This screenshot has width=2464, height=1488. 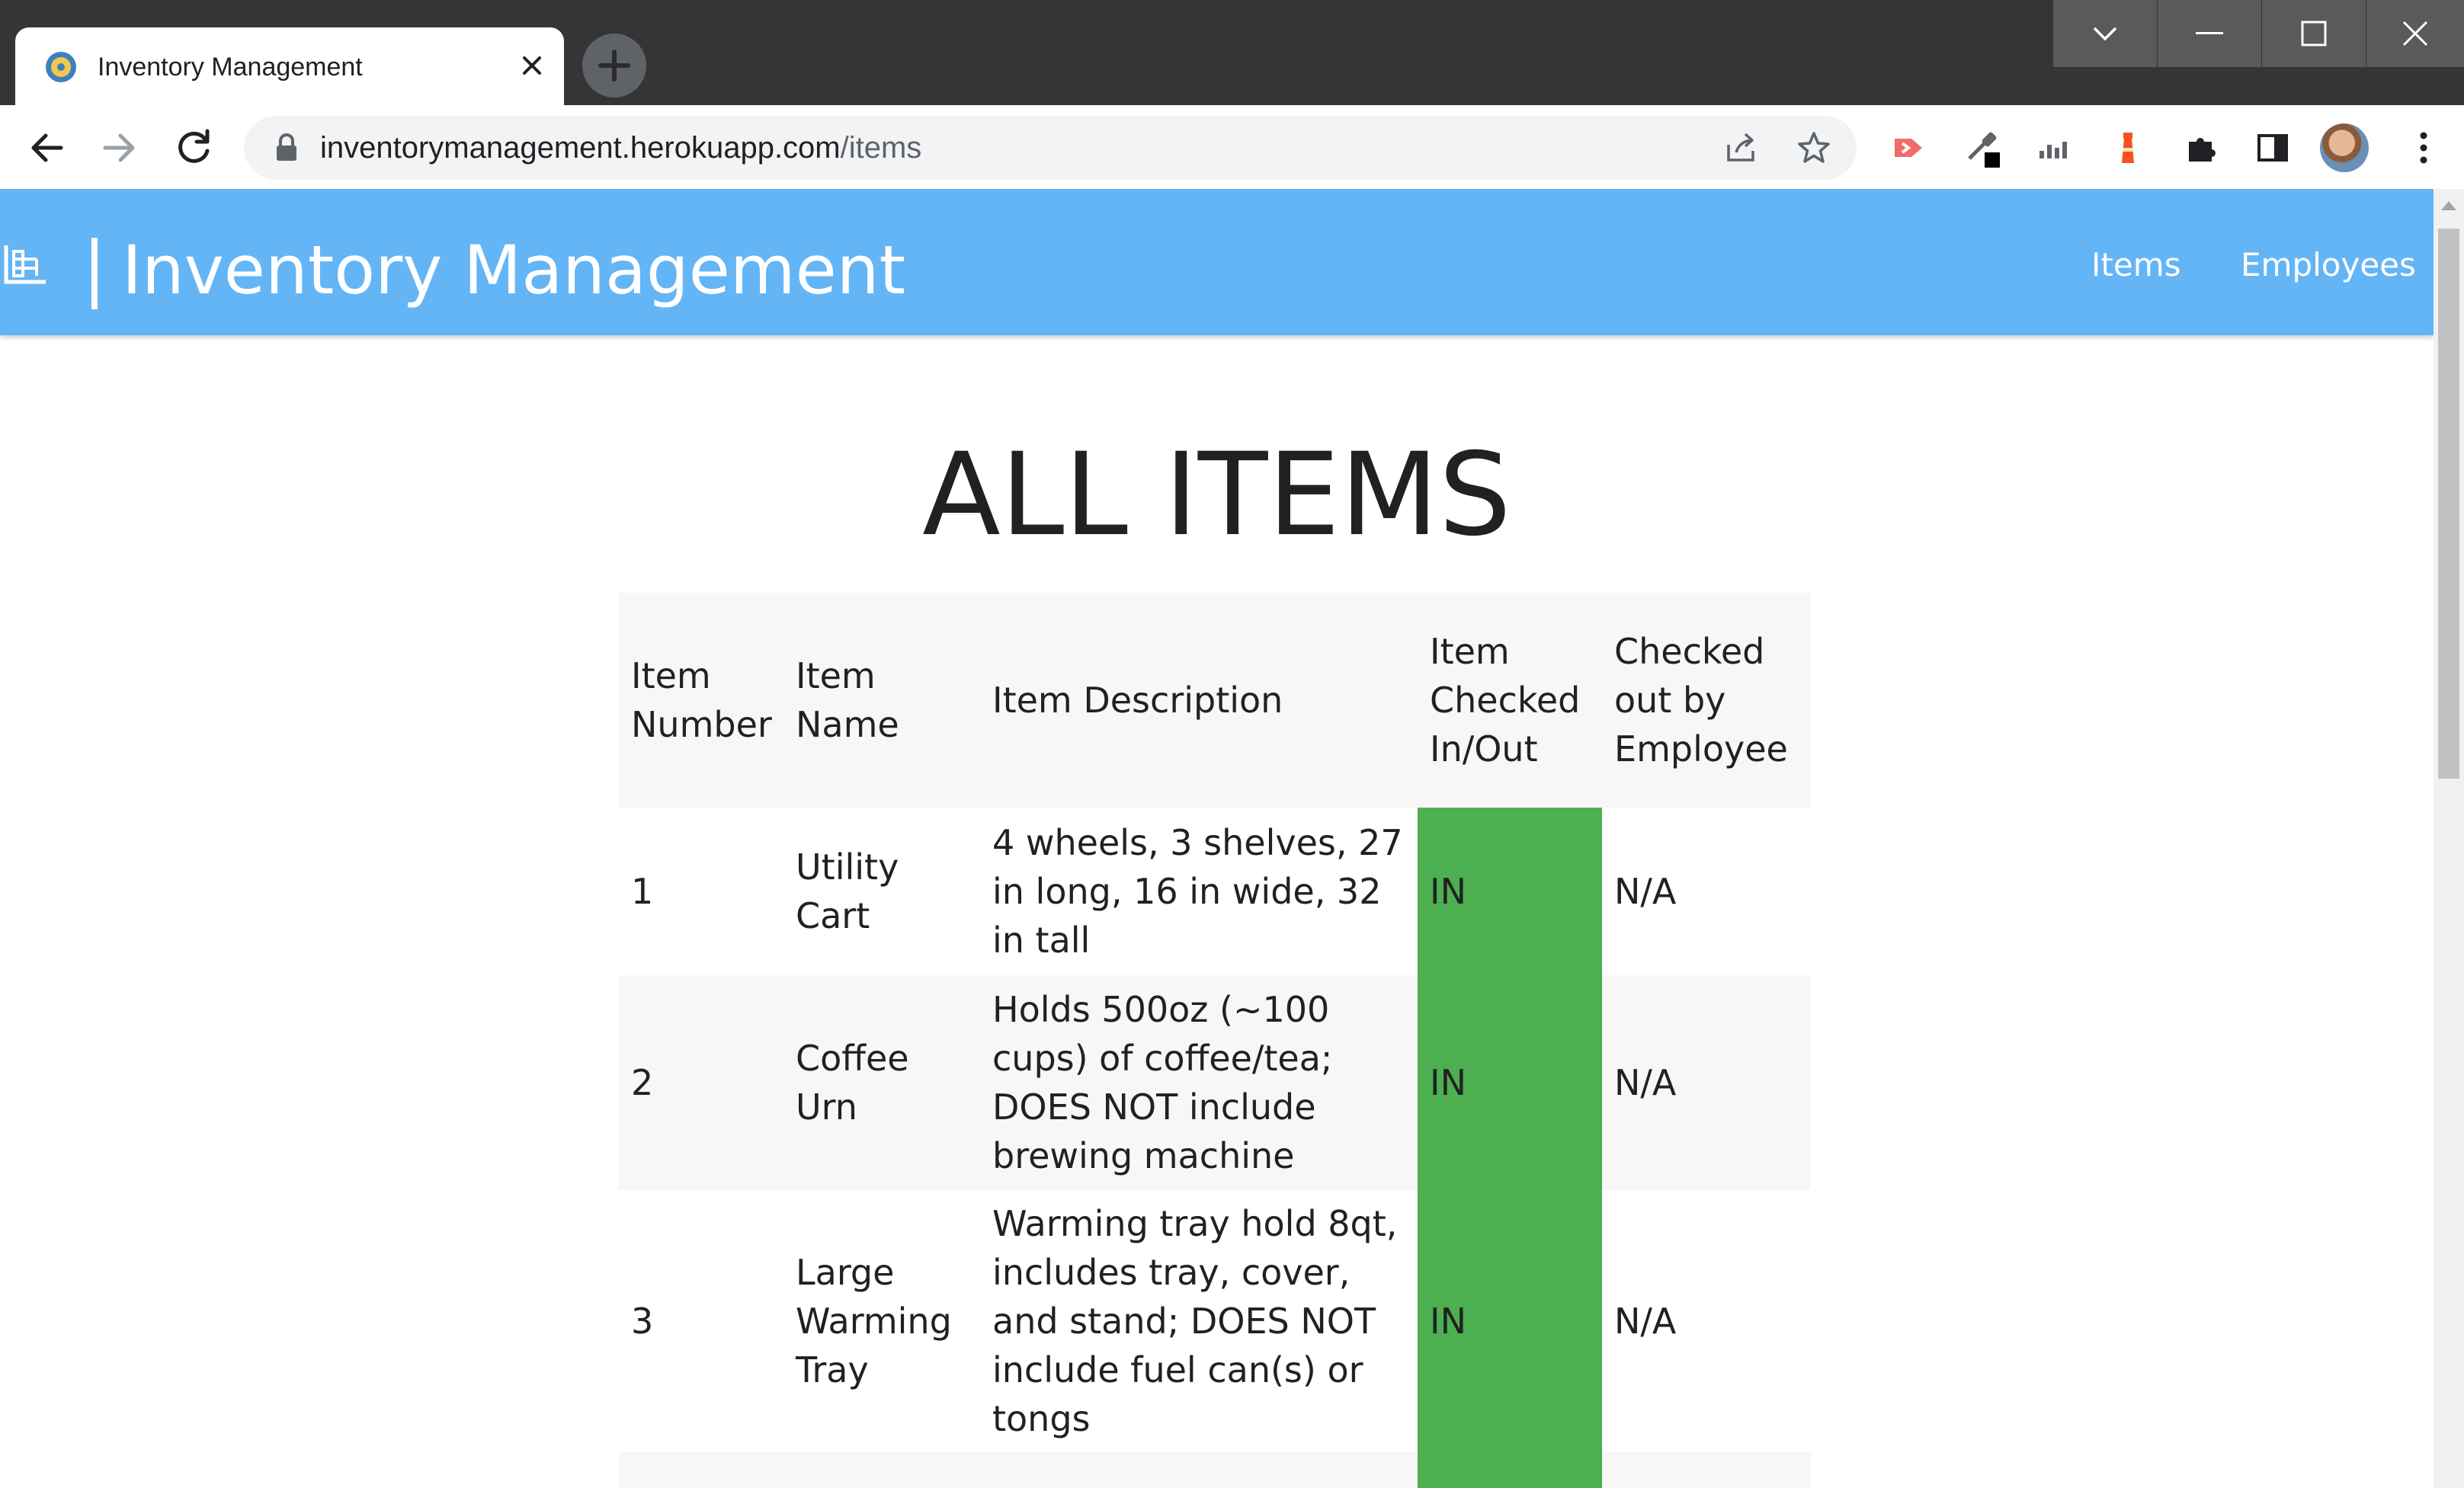 I want to click on lock-icon, so click(x=286, y=148).